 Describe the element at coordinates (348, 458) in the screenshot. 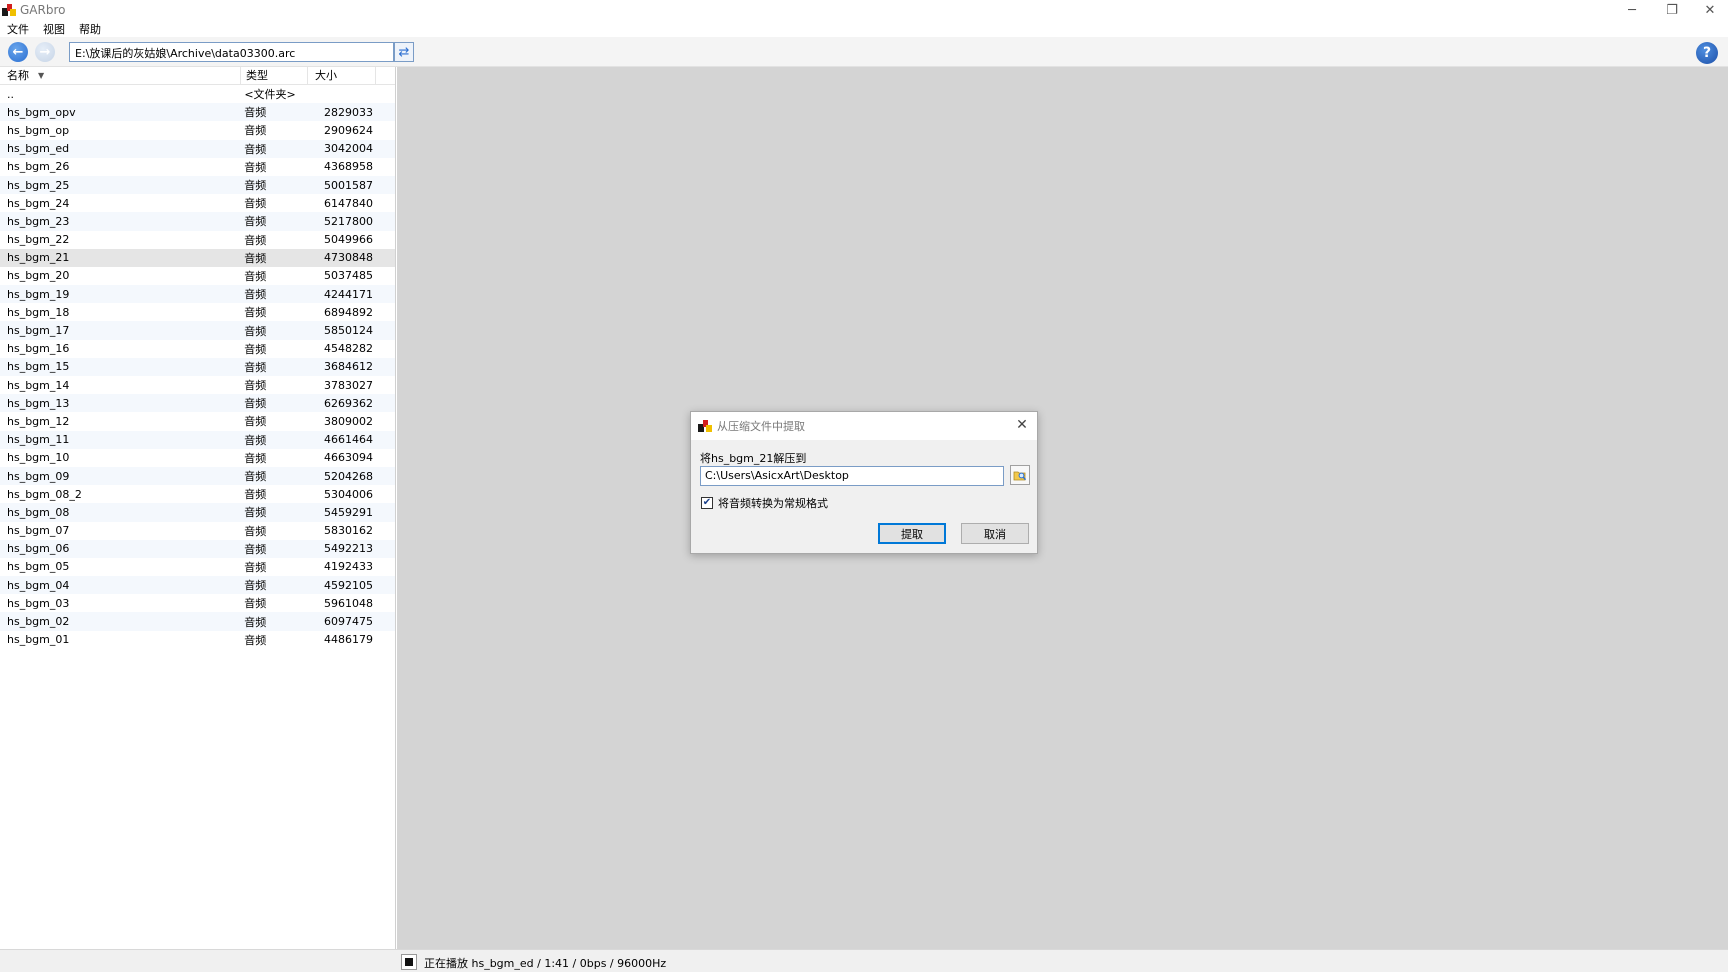

I see `file-size: 4663094` at that location.